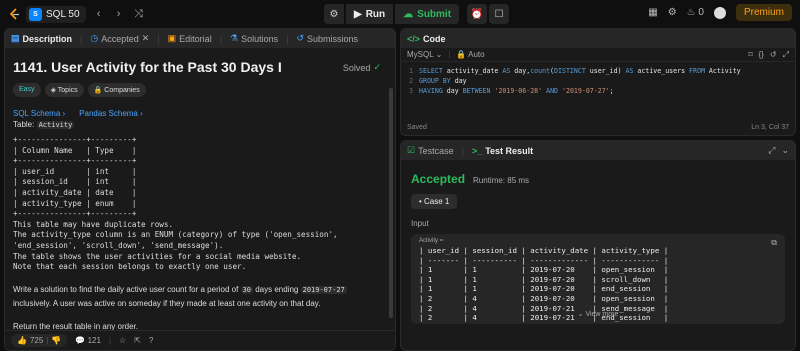  I want to click on tab-description: ▤ Description, so click(41, 38).